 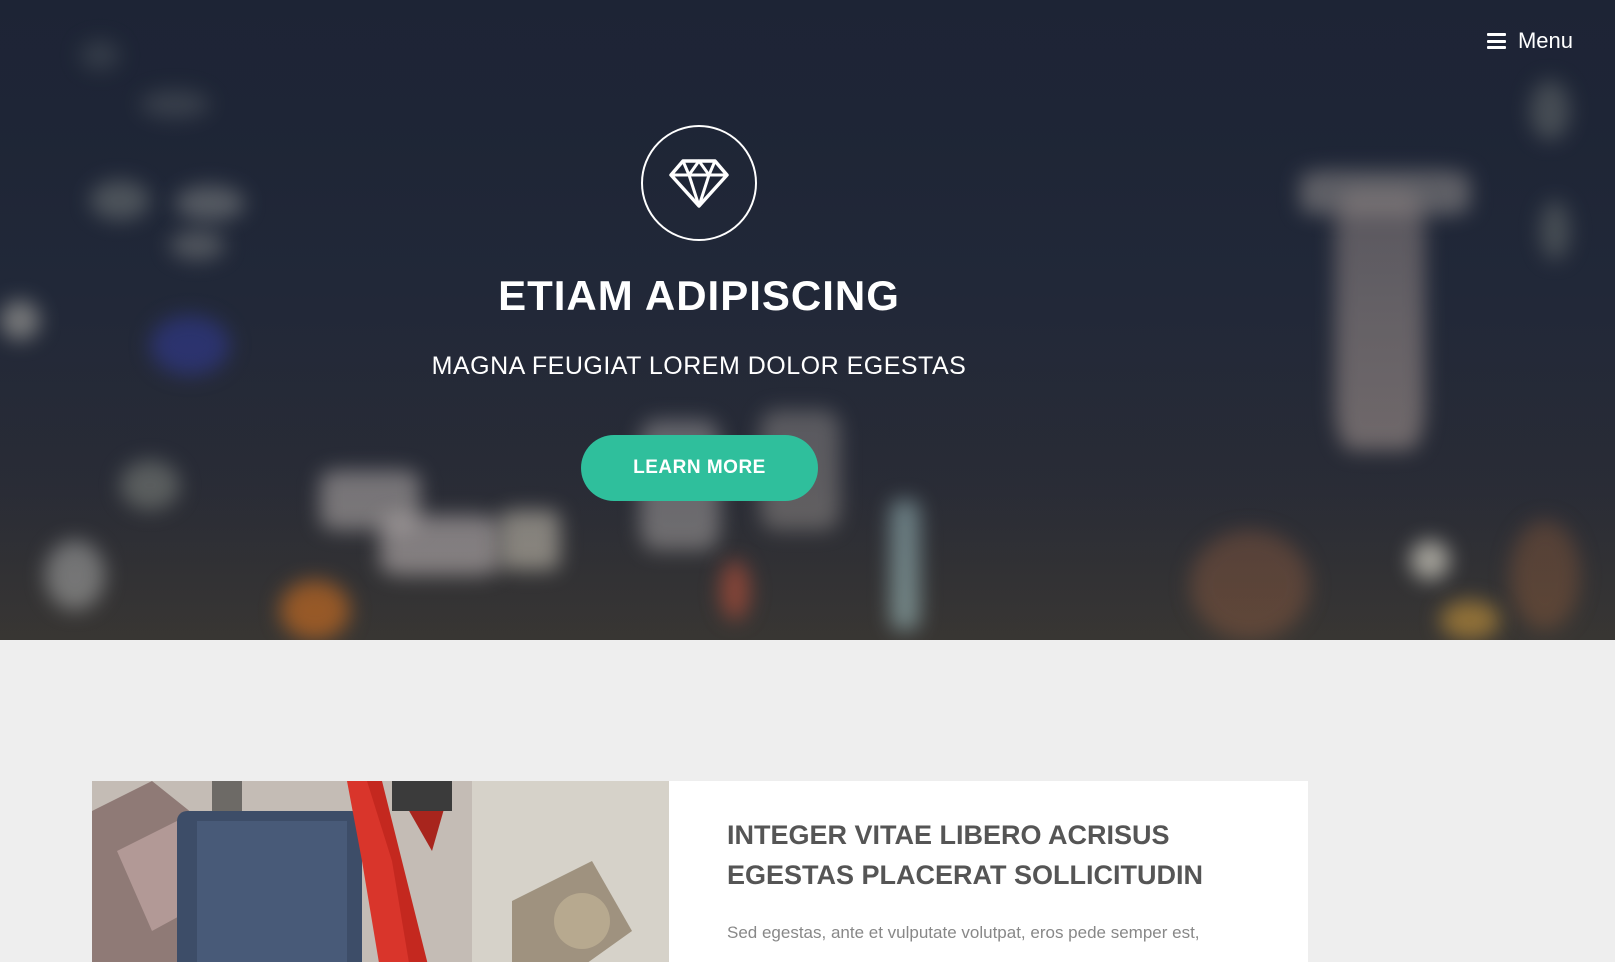 What do you see at coordinates (699, 468) in the screenshot?
I see `learn-more-button: LEARN MORE` at bounding box center [699, 468].